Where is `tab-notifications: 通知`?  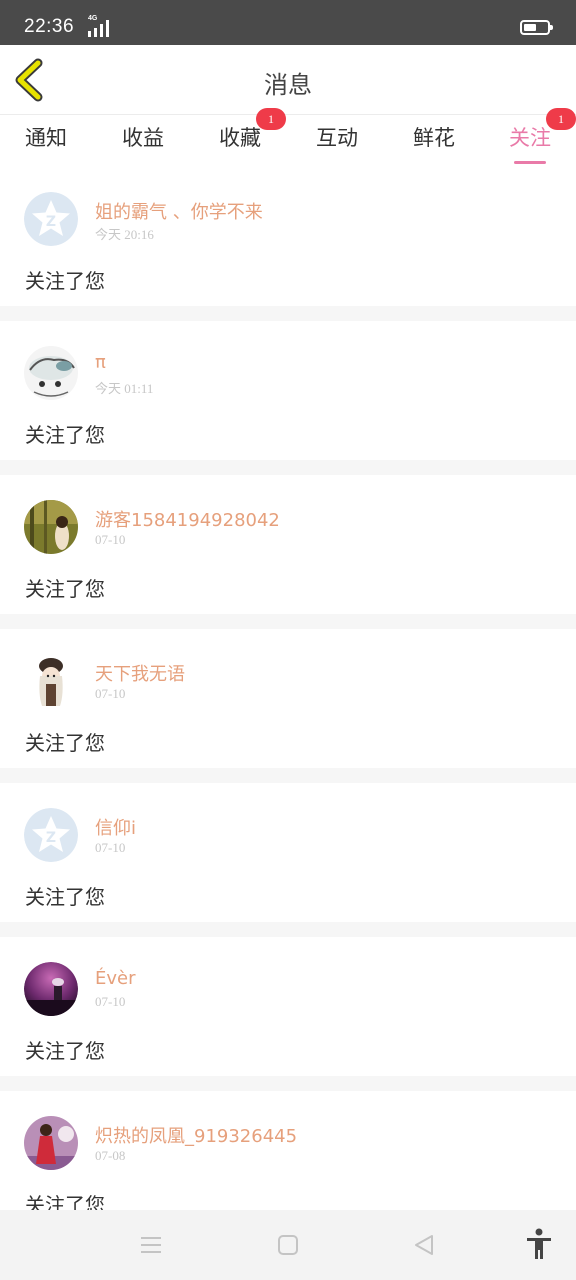
tab-notifications: 通知 is located at coordinates (46, 143).